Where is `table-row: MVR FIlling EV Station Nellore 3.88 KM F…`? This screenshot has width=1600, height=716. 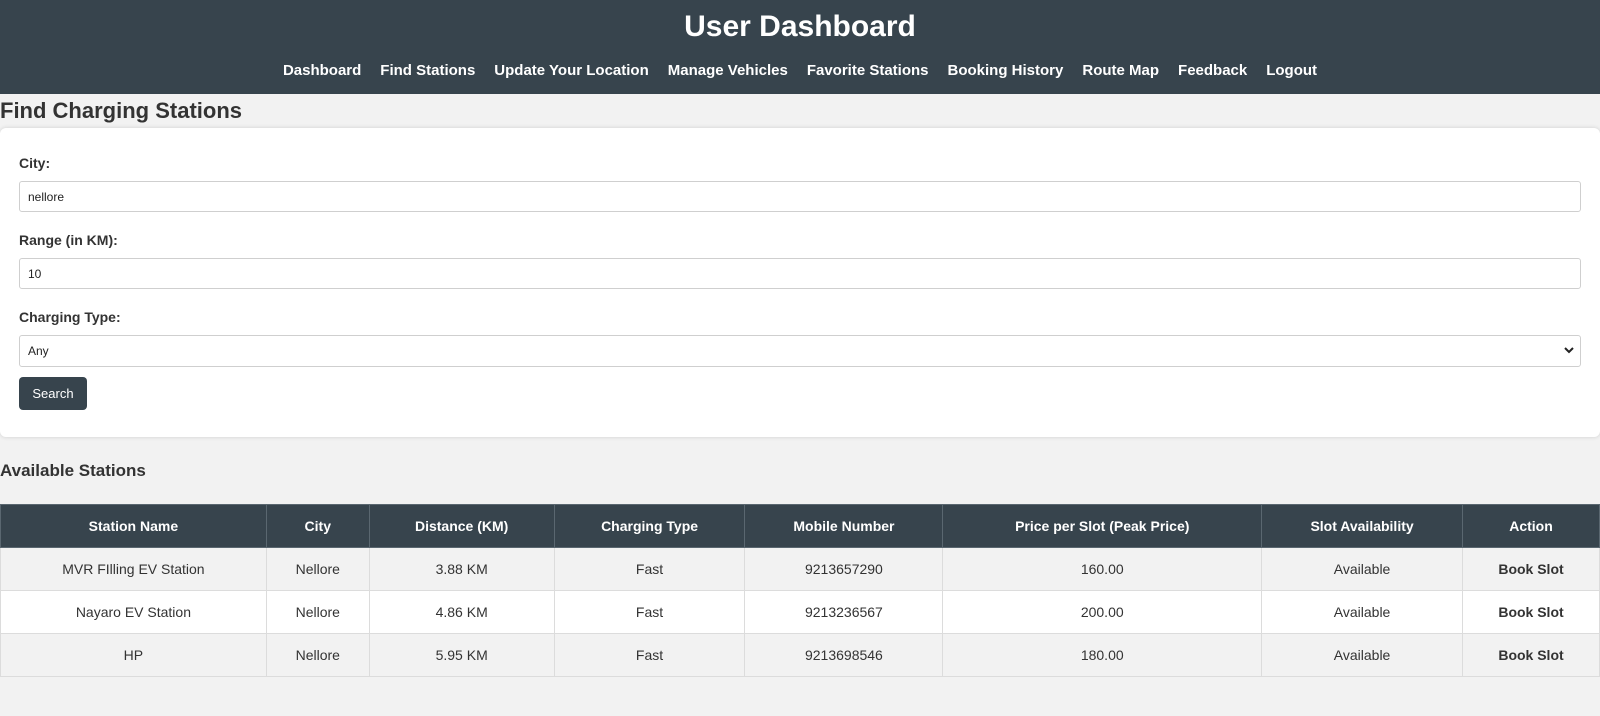 table-row: MVR FIlling EV Station Nellore 3.88 KM F… is located at coordinates (800, 569).